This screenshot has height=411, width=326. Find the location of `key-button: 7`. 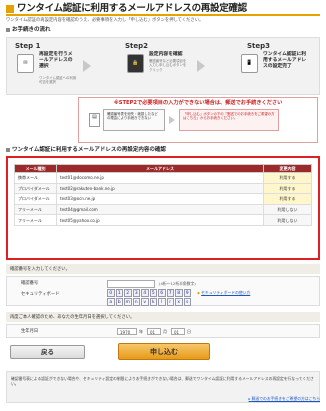

key-button: 7 is located at coordinates (170, 293).